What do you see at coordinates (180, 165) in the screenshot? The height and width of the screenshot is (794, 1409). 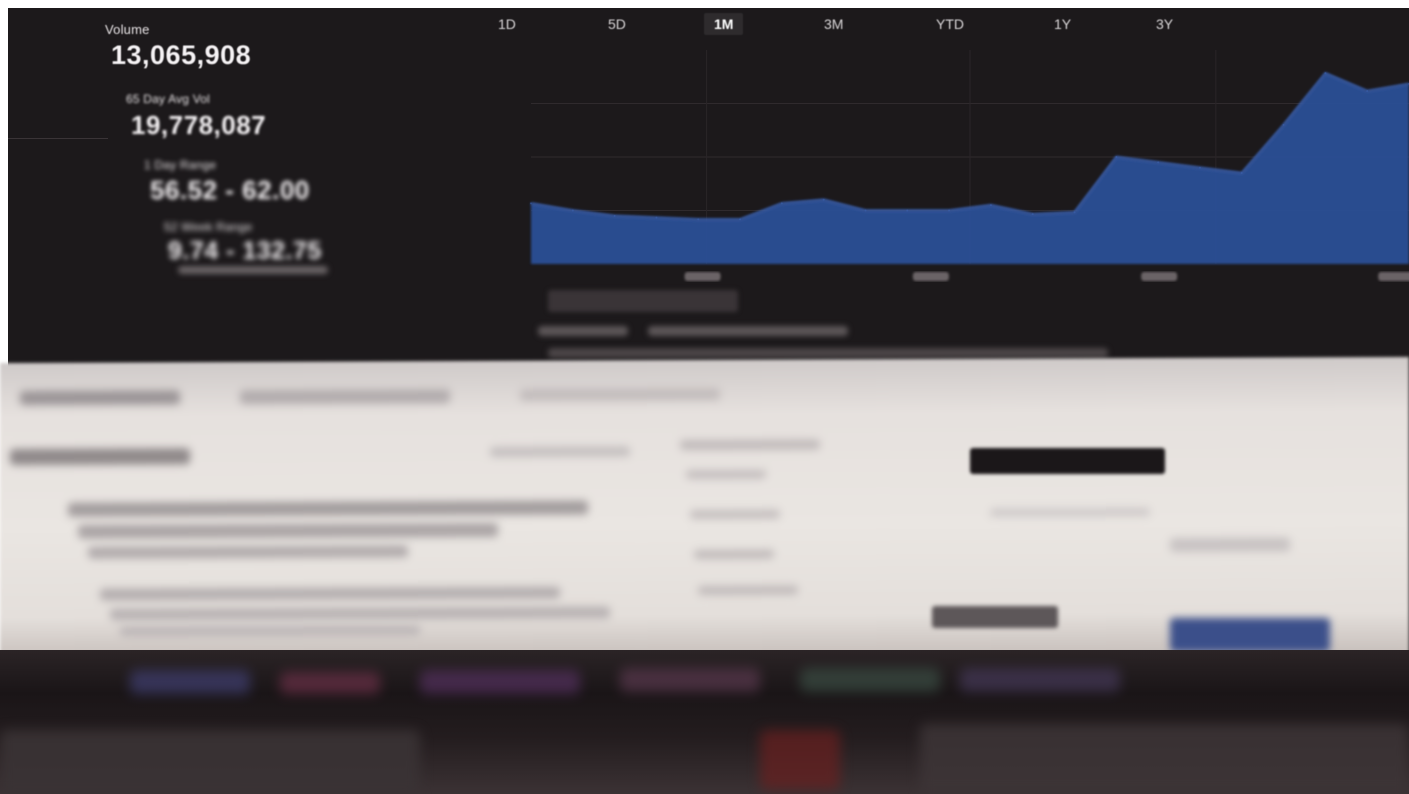 I see `day-range-label: 1 Day Range` at bounding box center [180, 165].